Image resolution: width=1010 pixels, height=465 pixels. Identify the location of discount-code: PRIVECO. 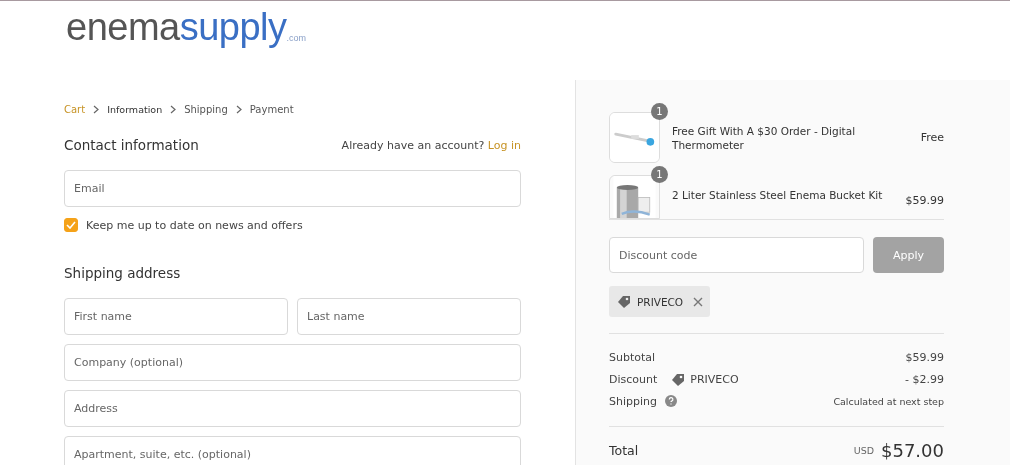
(714, 379).